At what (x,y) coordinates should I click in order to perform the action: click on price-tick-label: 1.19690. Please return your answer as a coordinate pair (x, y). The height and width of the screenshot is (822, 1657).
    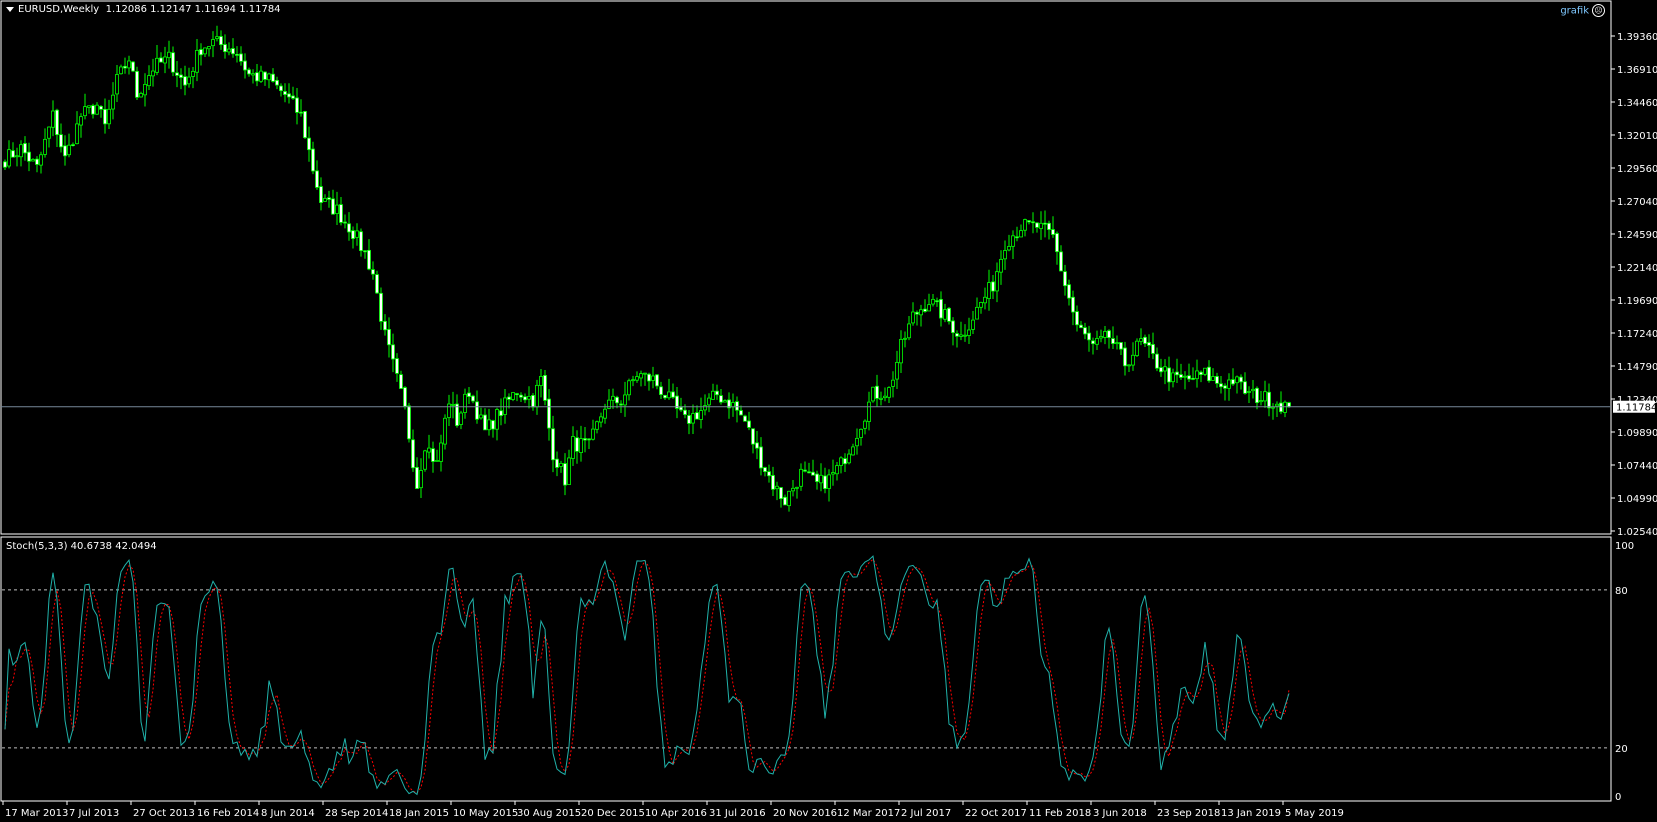
    Looking at the image, I should click on (1637, 301).